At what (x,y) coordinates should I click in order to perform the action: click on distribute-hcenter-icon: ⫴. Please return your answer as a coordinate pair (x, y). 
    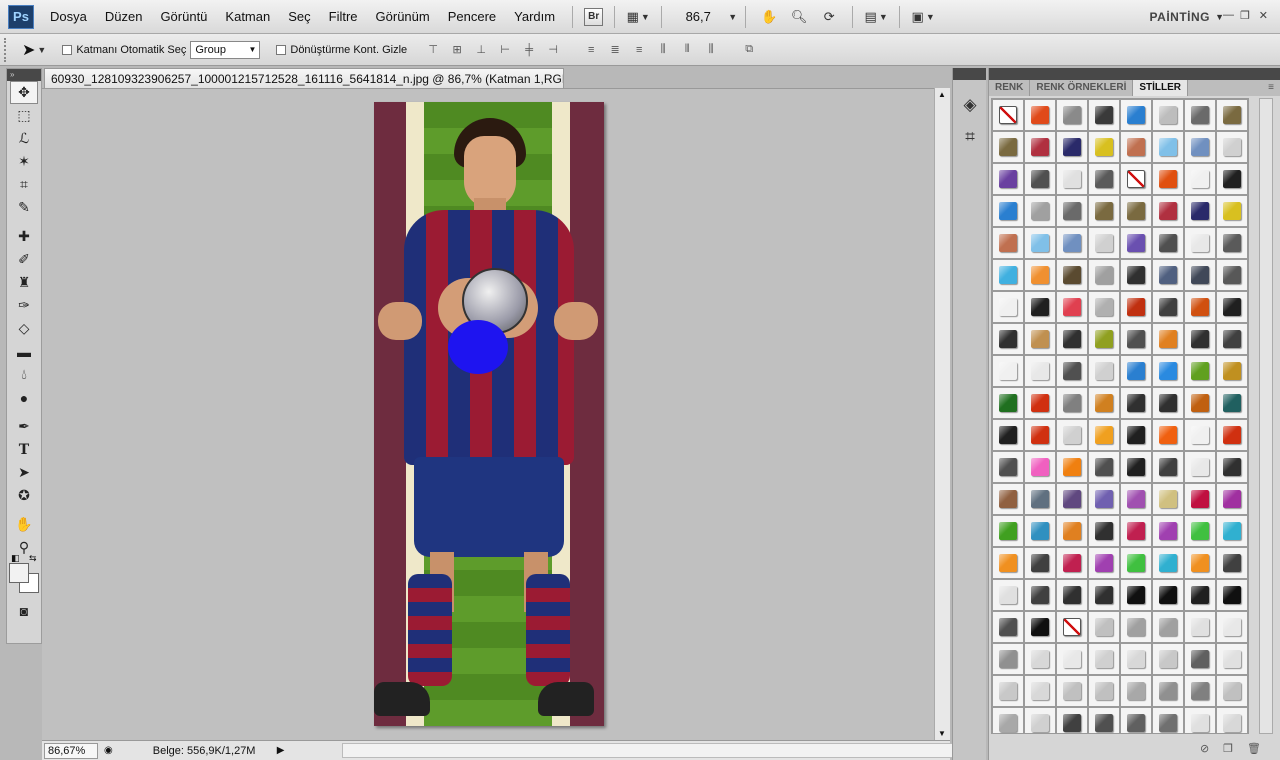
    Looking at the image, I should click on (687, 50).